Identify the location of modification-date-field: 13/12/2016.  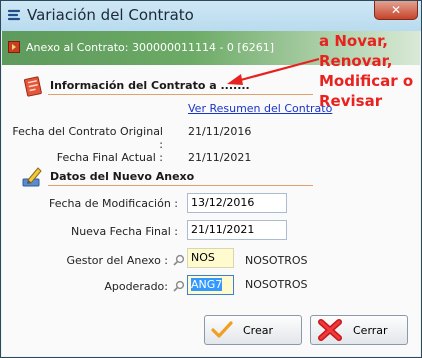
(237, 203).